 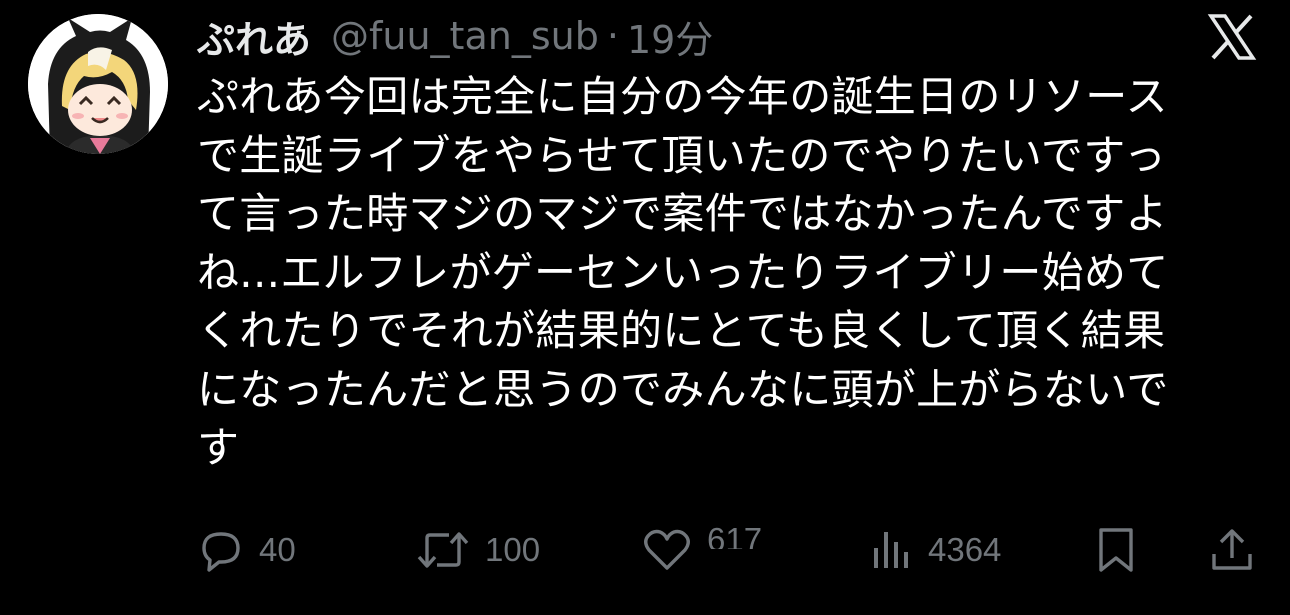 I want to click on tweet-text-line: て言った時マジのマジで案件ではなかったんですよ, so click(x=682, y=213).